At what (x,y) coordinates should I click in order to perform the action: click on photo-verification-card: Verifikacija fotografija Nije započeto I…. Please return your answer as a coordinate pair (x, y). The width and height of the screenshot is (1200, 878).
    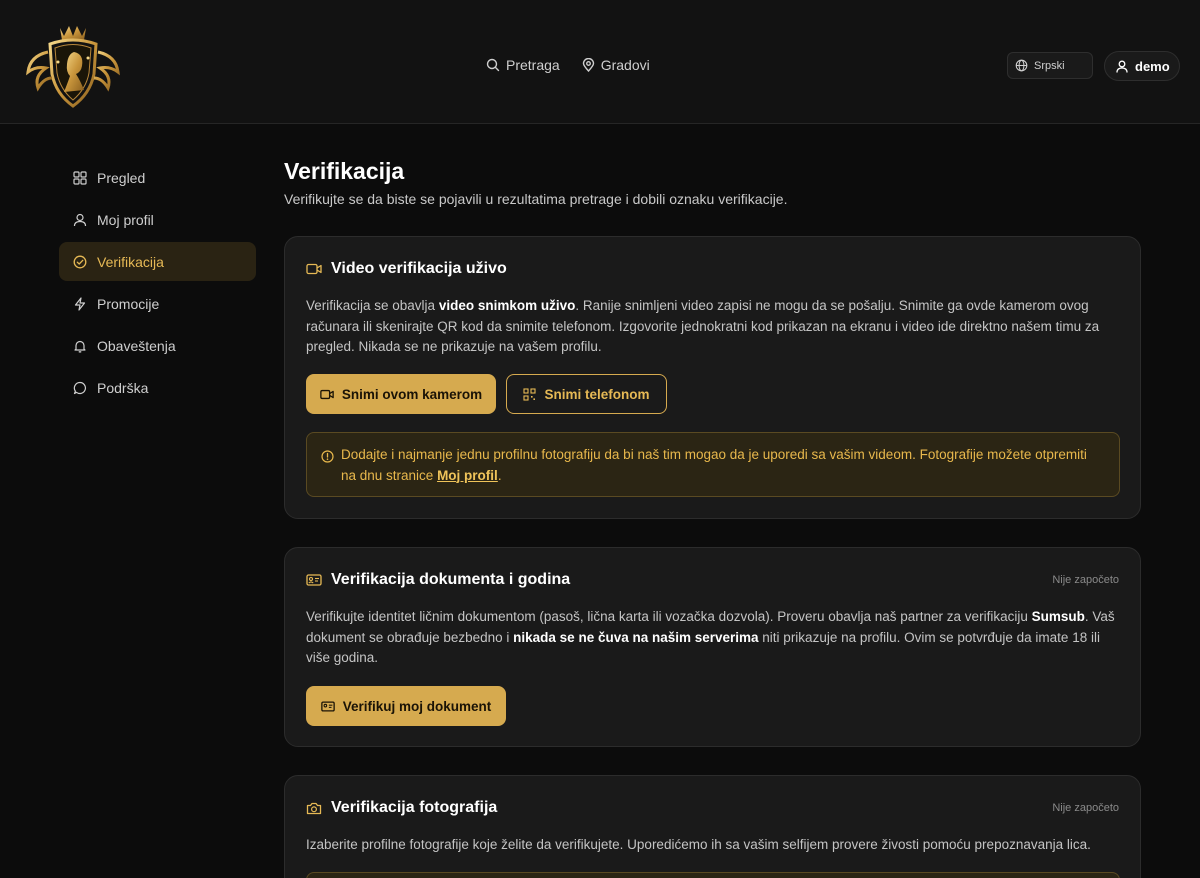
    Looking at the image, I should click on (712, 826).